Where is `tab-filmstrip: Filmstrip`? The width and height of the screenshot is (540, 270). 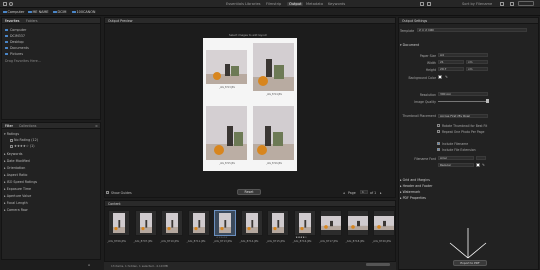
tab-filmstrip: Filmstrip is located at coordinates (273, 4).